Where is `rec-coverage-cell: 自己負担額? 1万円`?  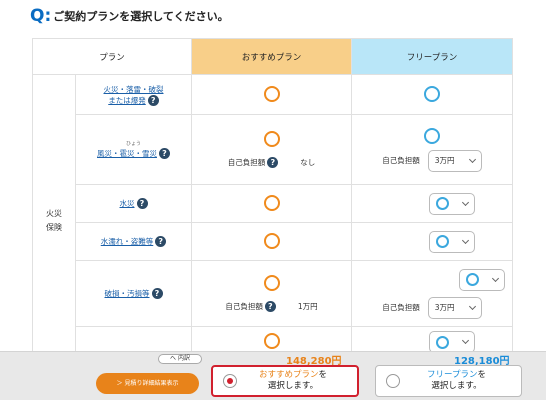
rec-coverage-cell: 自己負担額? 1万円 is located at coordinates (272, 293).